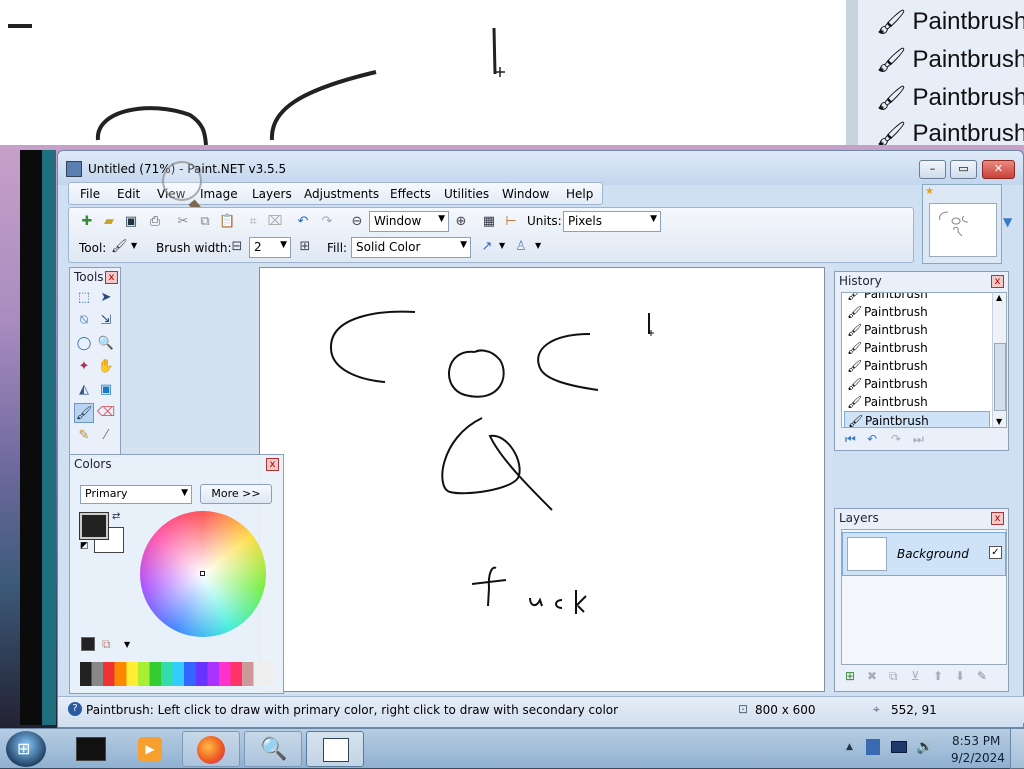 The height and width of the screenshot is (769, 1024). What do you see at coordinates (106, 321) in the screenshot?
I see `move-selected-icon: ⇲` at bounding box center [106, 321].